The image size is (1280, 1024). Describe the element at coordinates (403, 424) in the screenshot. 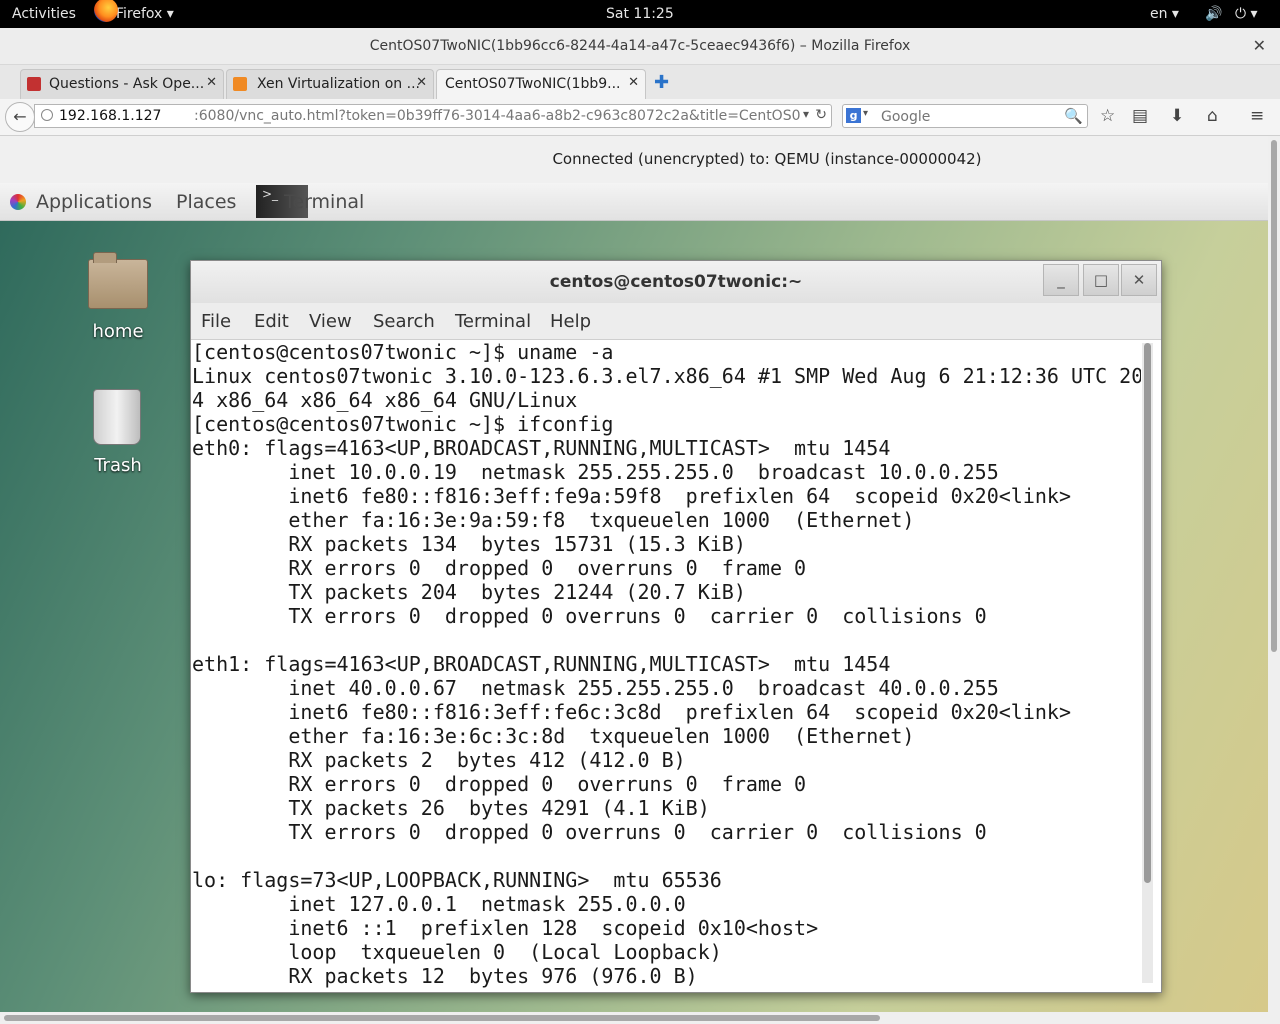

I see `terminal-line: [centos@centos07twonic ~]$ ifconfig` at that location.